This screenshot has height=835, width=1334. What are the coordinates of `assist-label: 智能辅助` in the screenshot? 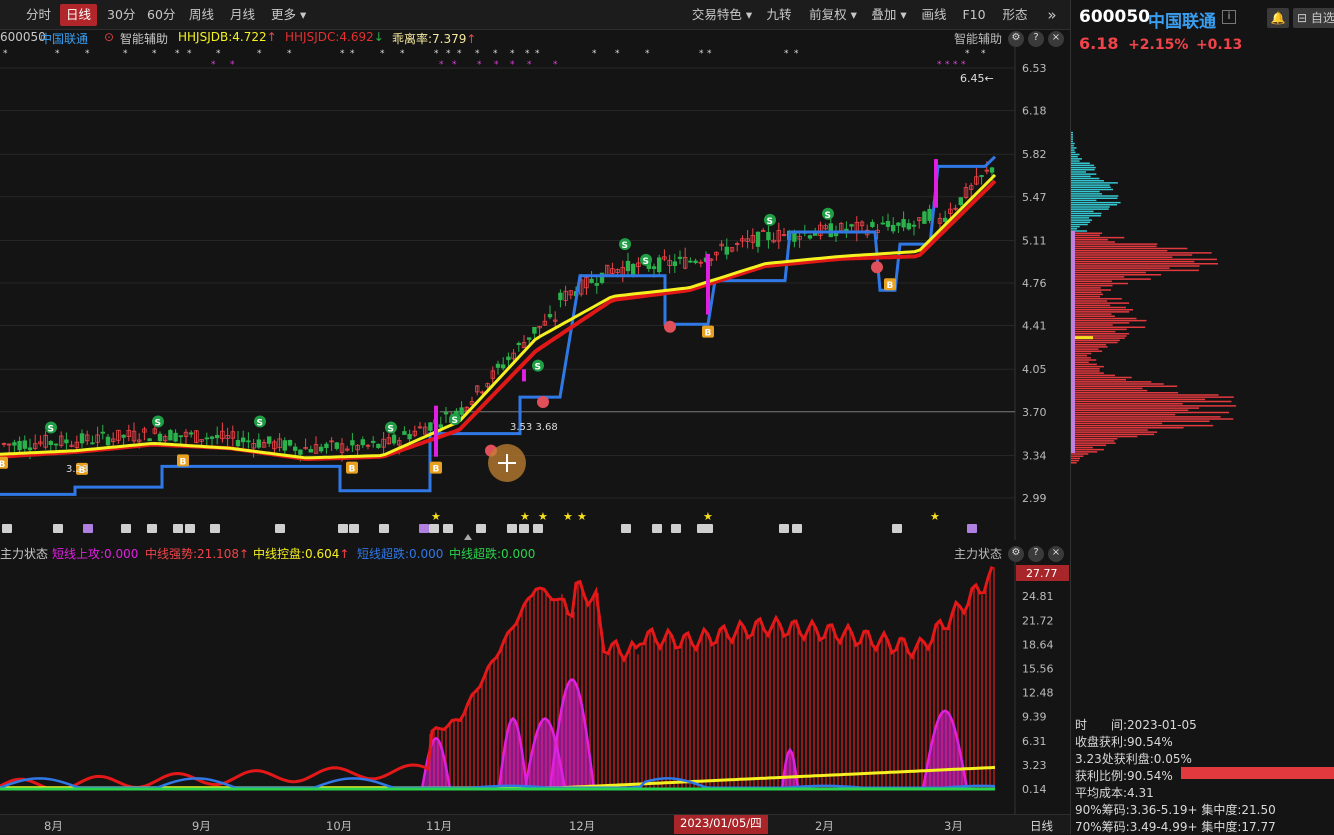 It's located at (144, 39).